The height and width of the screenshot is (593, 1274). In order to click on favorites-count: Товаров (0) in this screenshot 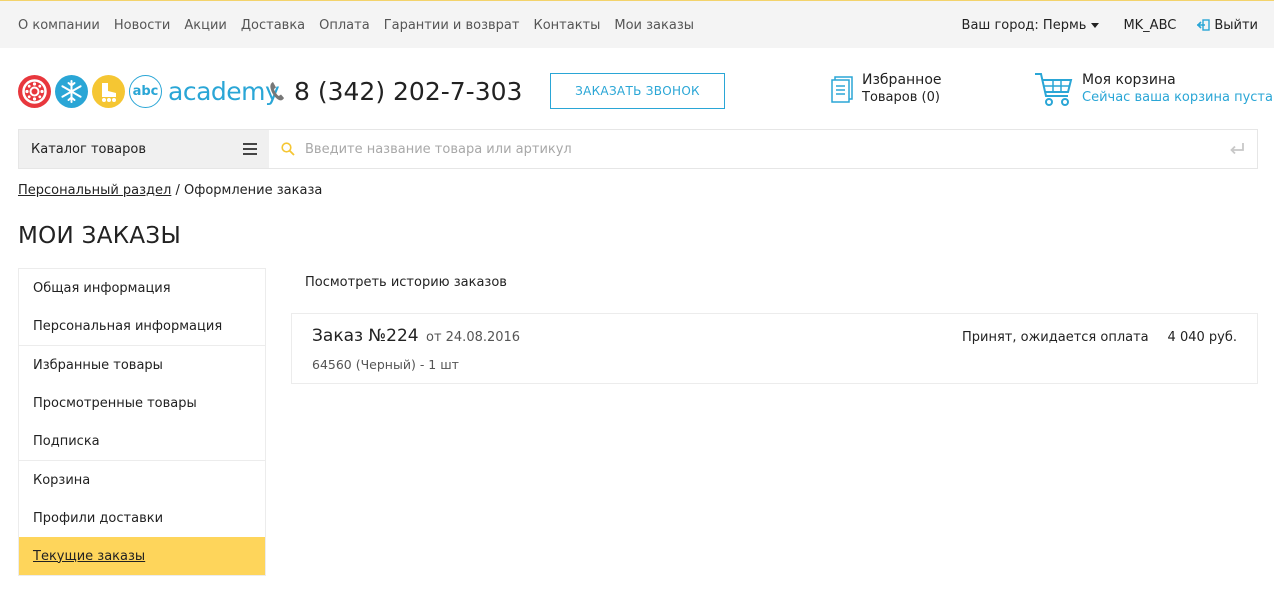, I will do `click(901, 97)`.